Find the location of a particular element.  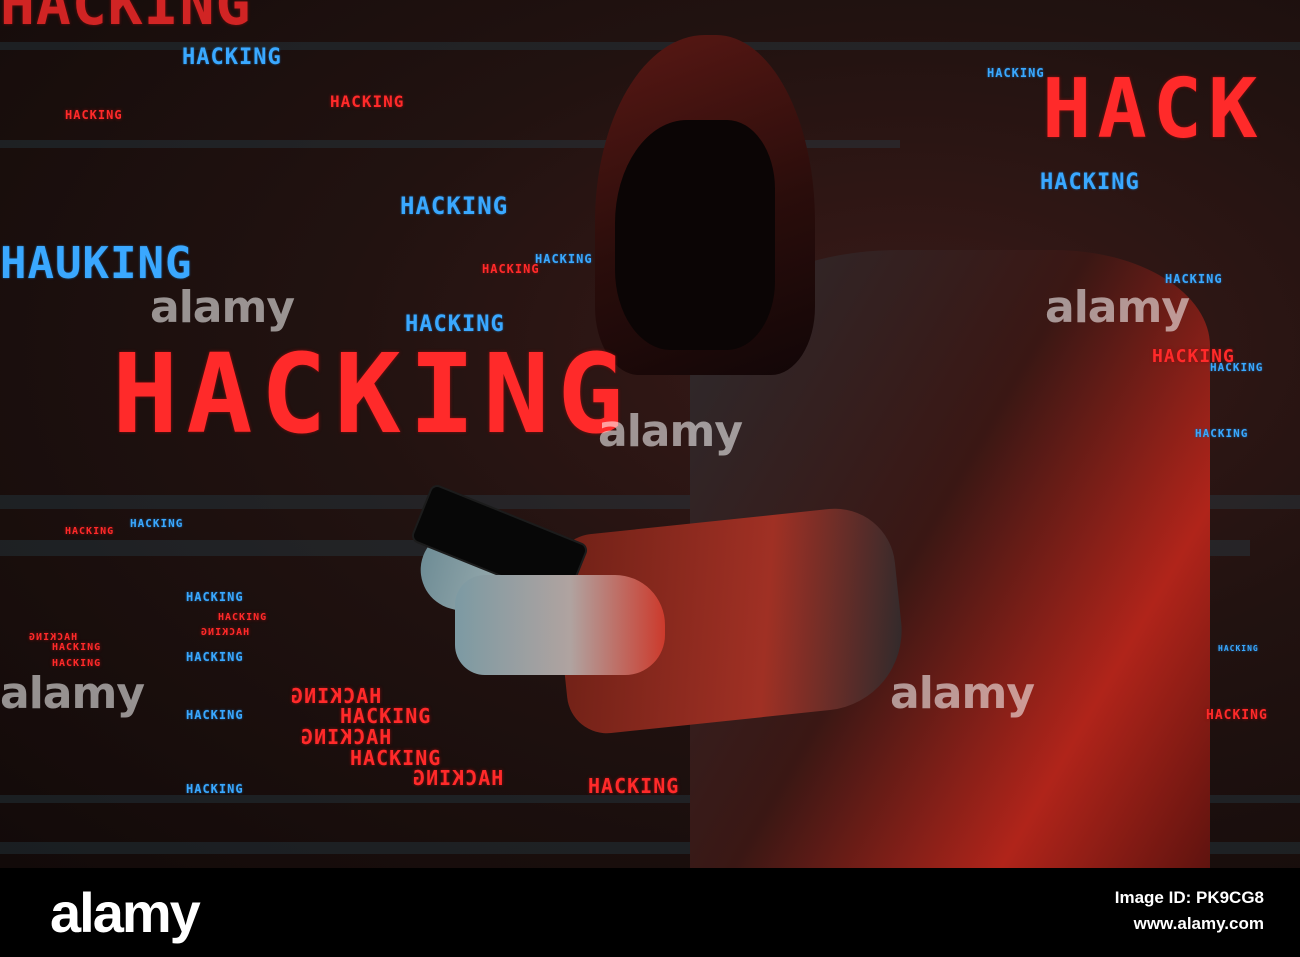

hacking-text-glitch: HACKING is located at coordinates (126, 19).